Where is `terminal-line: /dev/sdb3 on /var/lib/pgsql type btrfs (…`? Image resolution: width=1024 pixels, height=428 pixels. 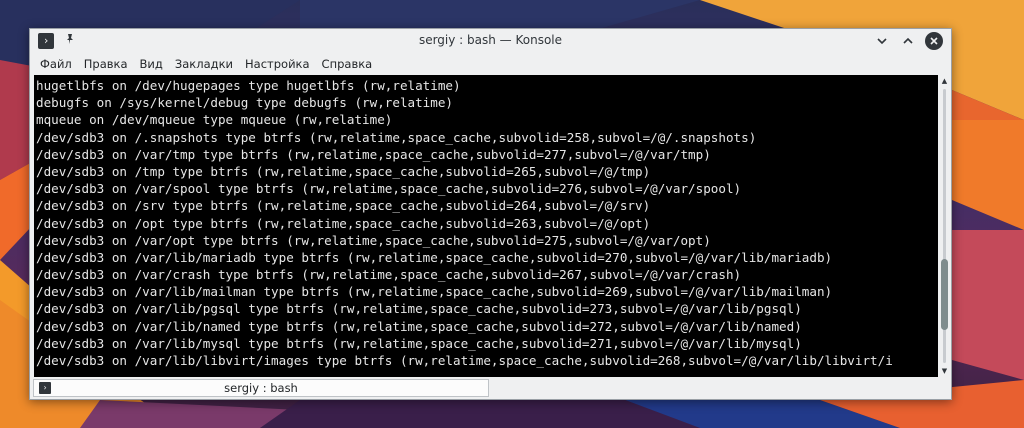
terminal-line: /dev/sdb3 on /var/lib/pgsql type btrfs (… is located at coordinates (419, 309).